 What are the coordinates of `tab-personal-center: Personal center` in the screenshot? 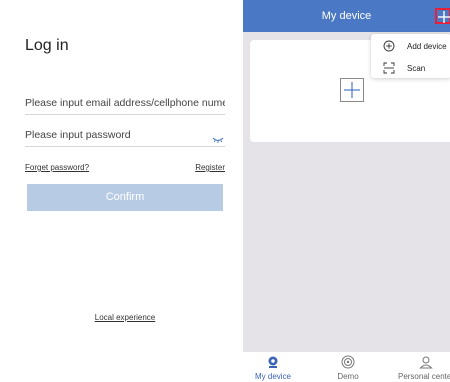 It's located at (420, 367).